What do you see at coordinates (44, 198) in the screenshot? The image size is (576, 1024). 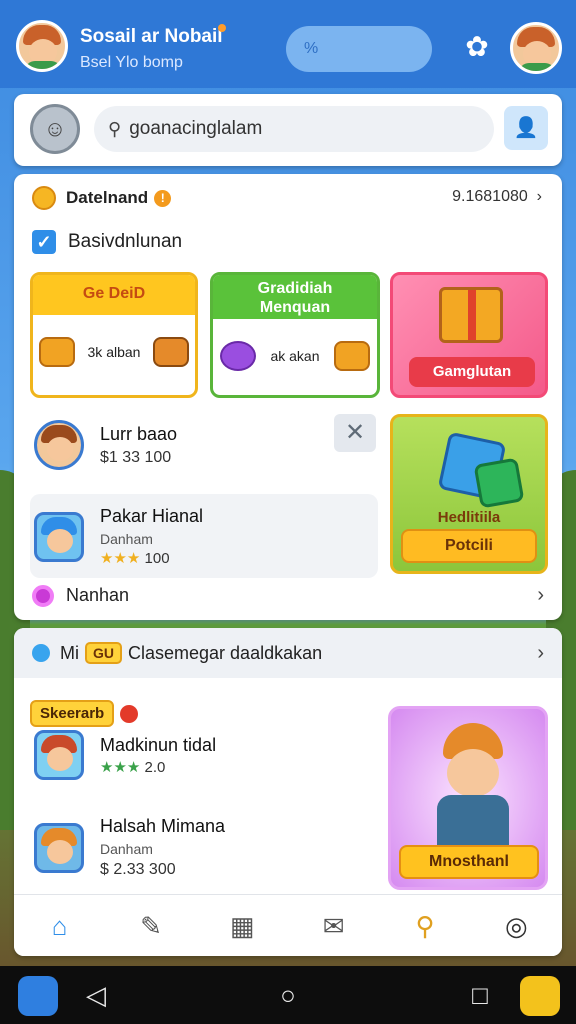 I see `coin-icon` at bounding box center [44, 198].